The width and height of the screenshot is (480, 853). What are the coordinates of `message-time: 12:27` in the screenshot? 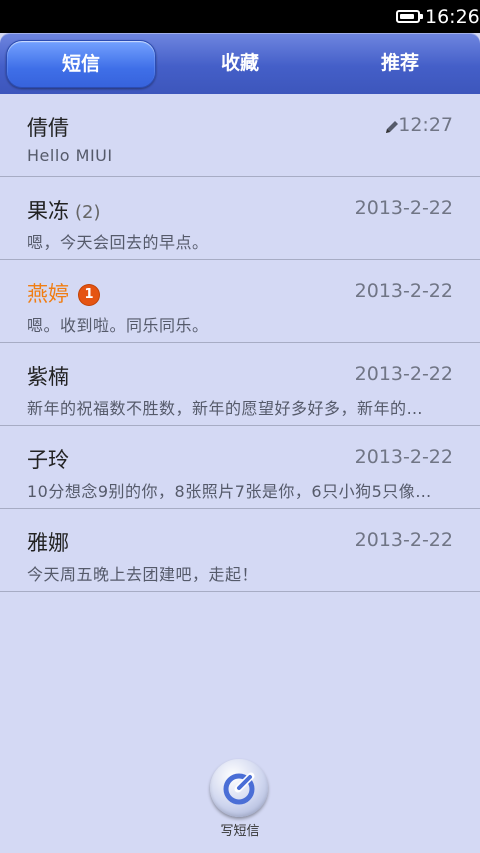 It's located at (425, 125).